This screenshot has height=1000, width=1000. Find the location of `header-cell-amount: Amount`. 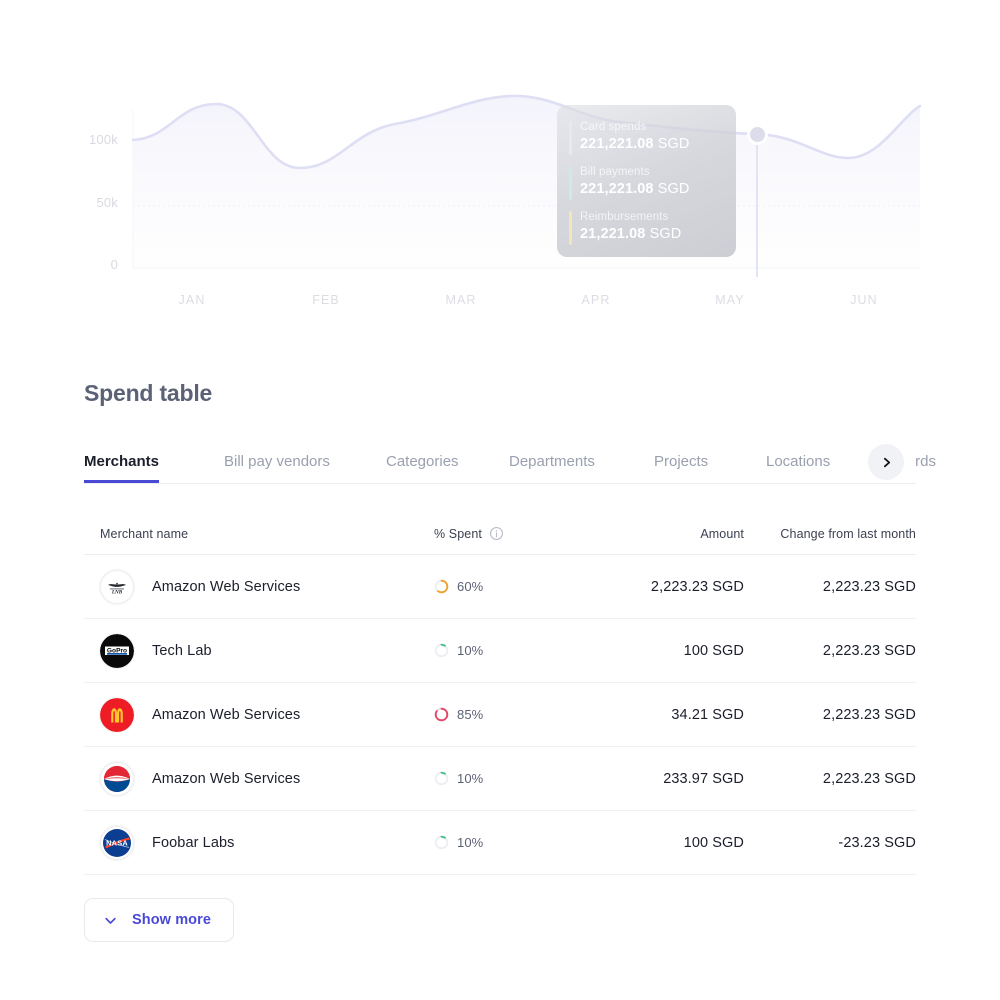

header-cell-amount: Amount is located at coordinates (722, 533).